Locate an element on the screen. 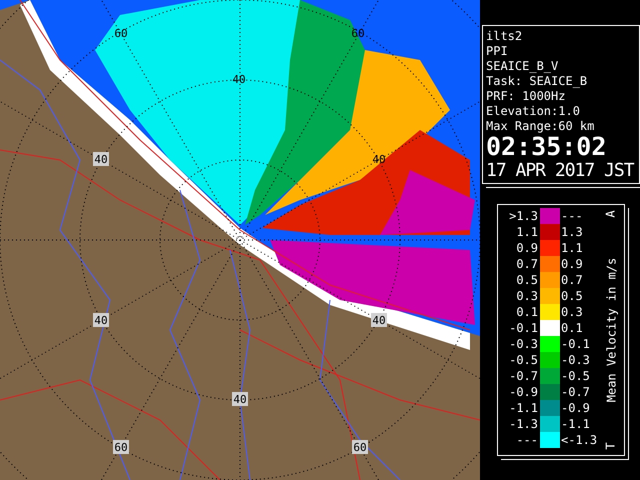 The height and width of the screenshot is (480, 640). legend-label: <-1.3 is located at coordinates (579, 440).